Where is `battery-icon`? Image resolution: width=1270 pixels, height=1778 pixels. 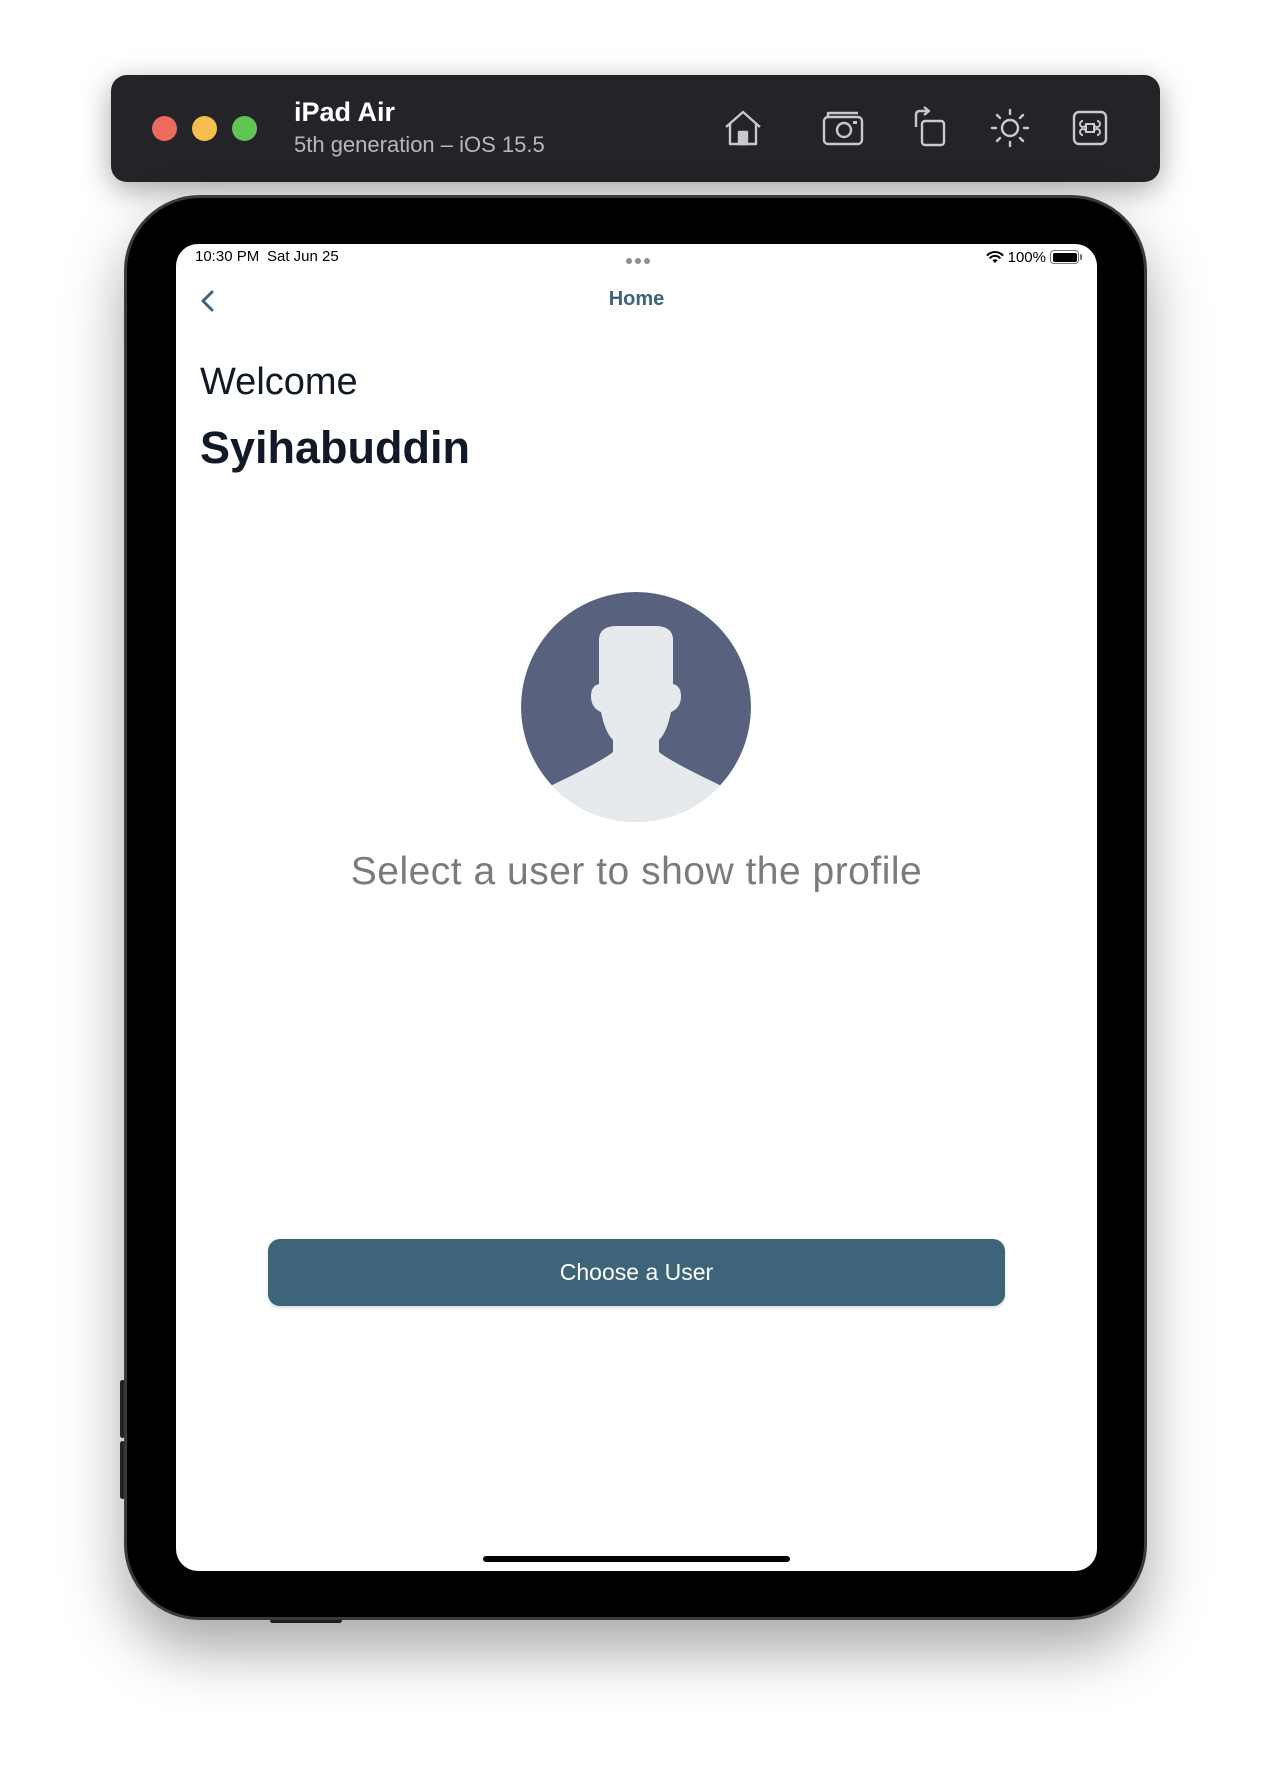 battery-icon is located at coordinates (1066, 257).